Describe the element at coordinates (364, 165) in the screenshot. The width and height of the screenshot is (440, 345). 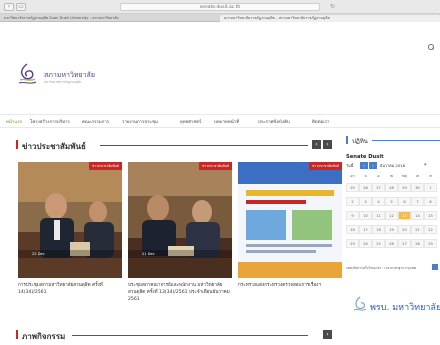
I see `prev-month-button: ‹` at that location.